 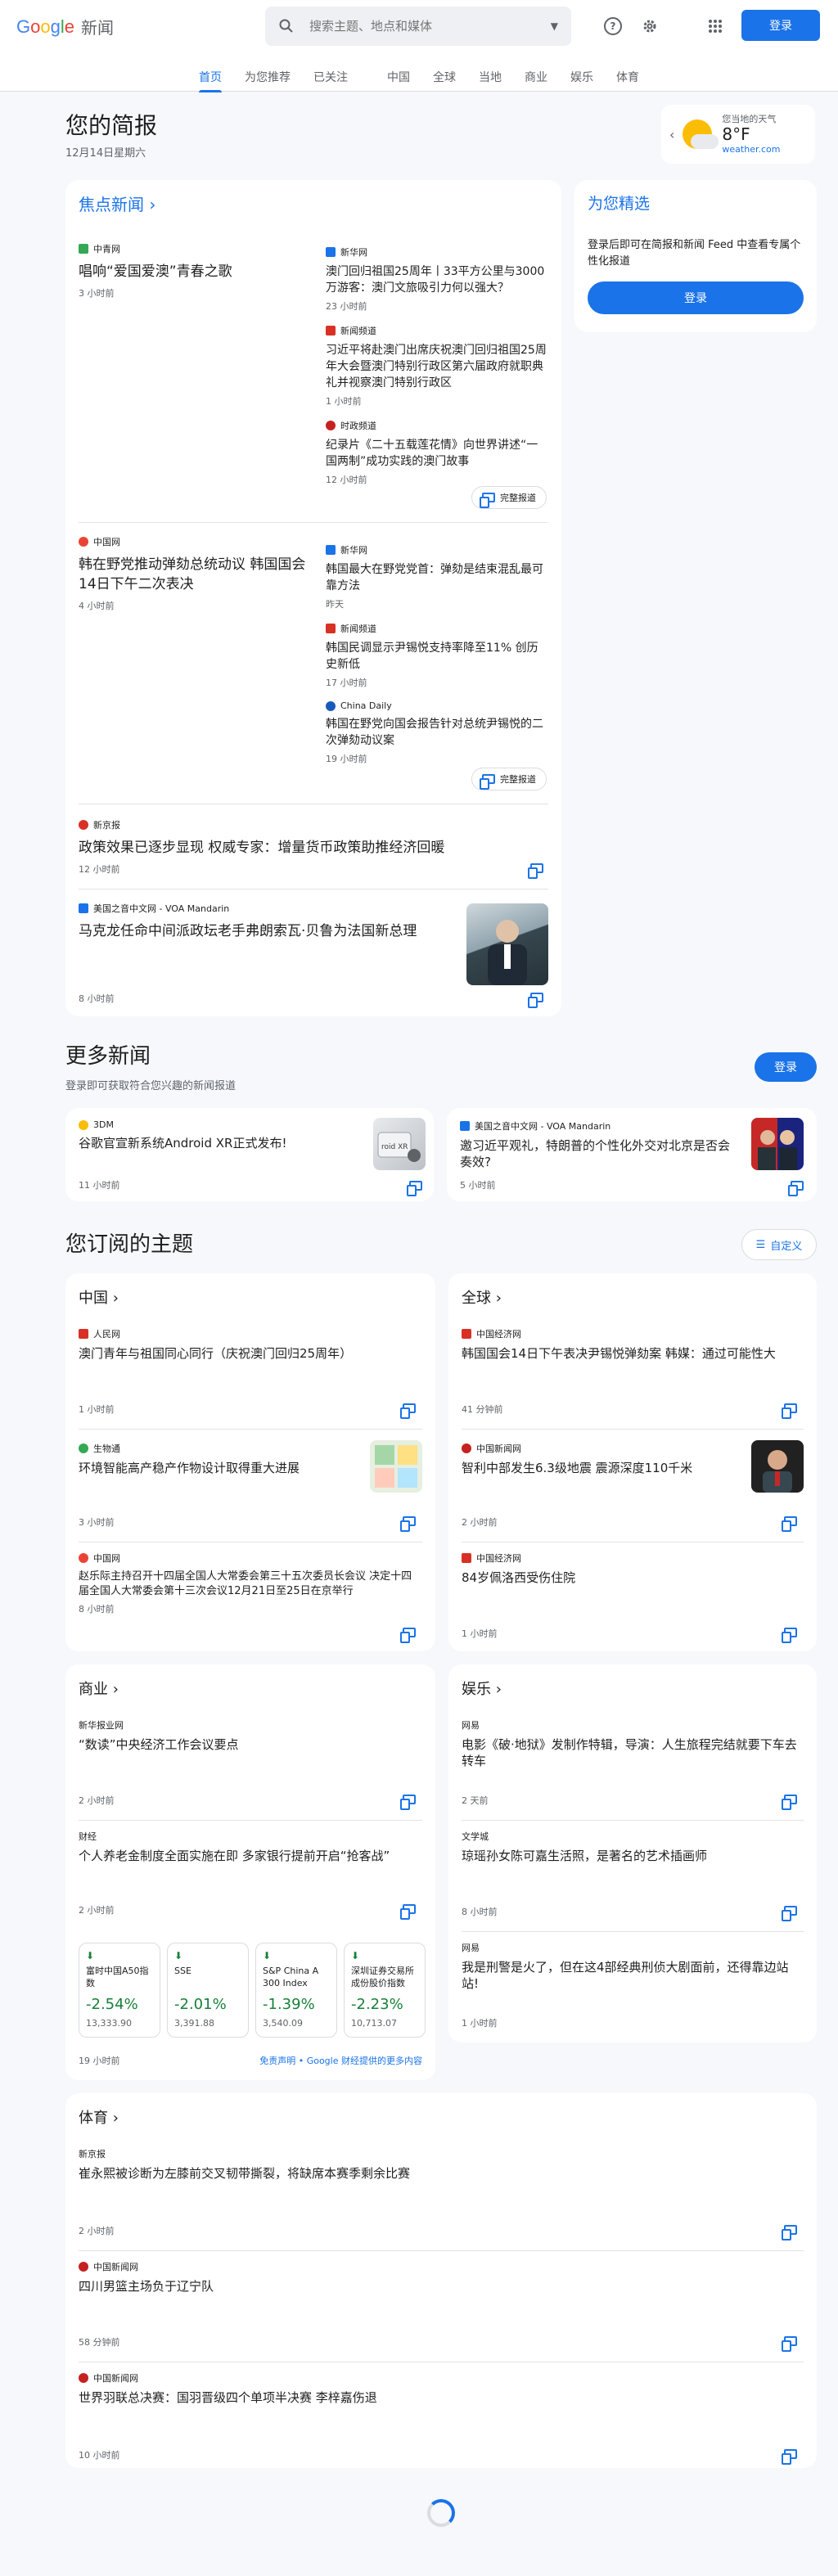 What do you see at coordinates (738, 134) in the screenshot?
I see `weather-widget: ‹ 您当地的天气 8°F weather.com` at bounding box center [738, 134].